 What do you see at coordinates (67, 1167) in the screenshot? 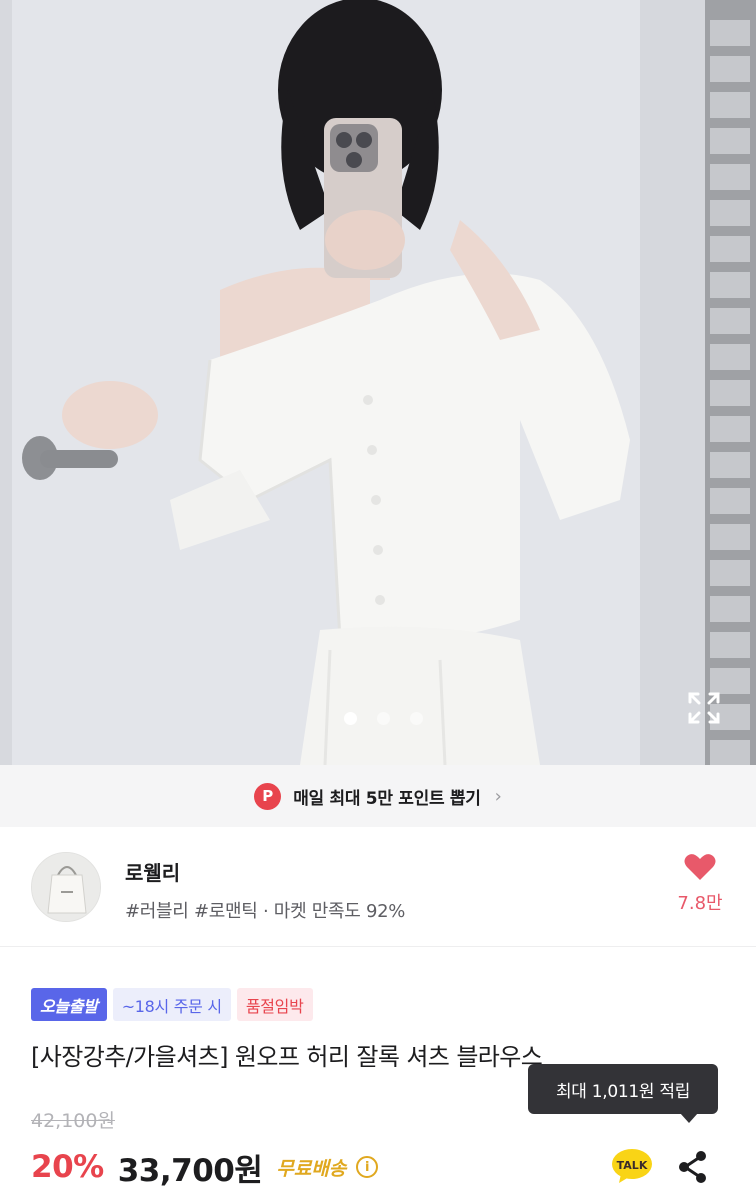
I see `discount-rate: 20%` at bounding box center [67, 1167].